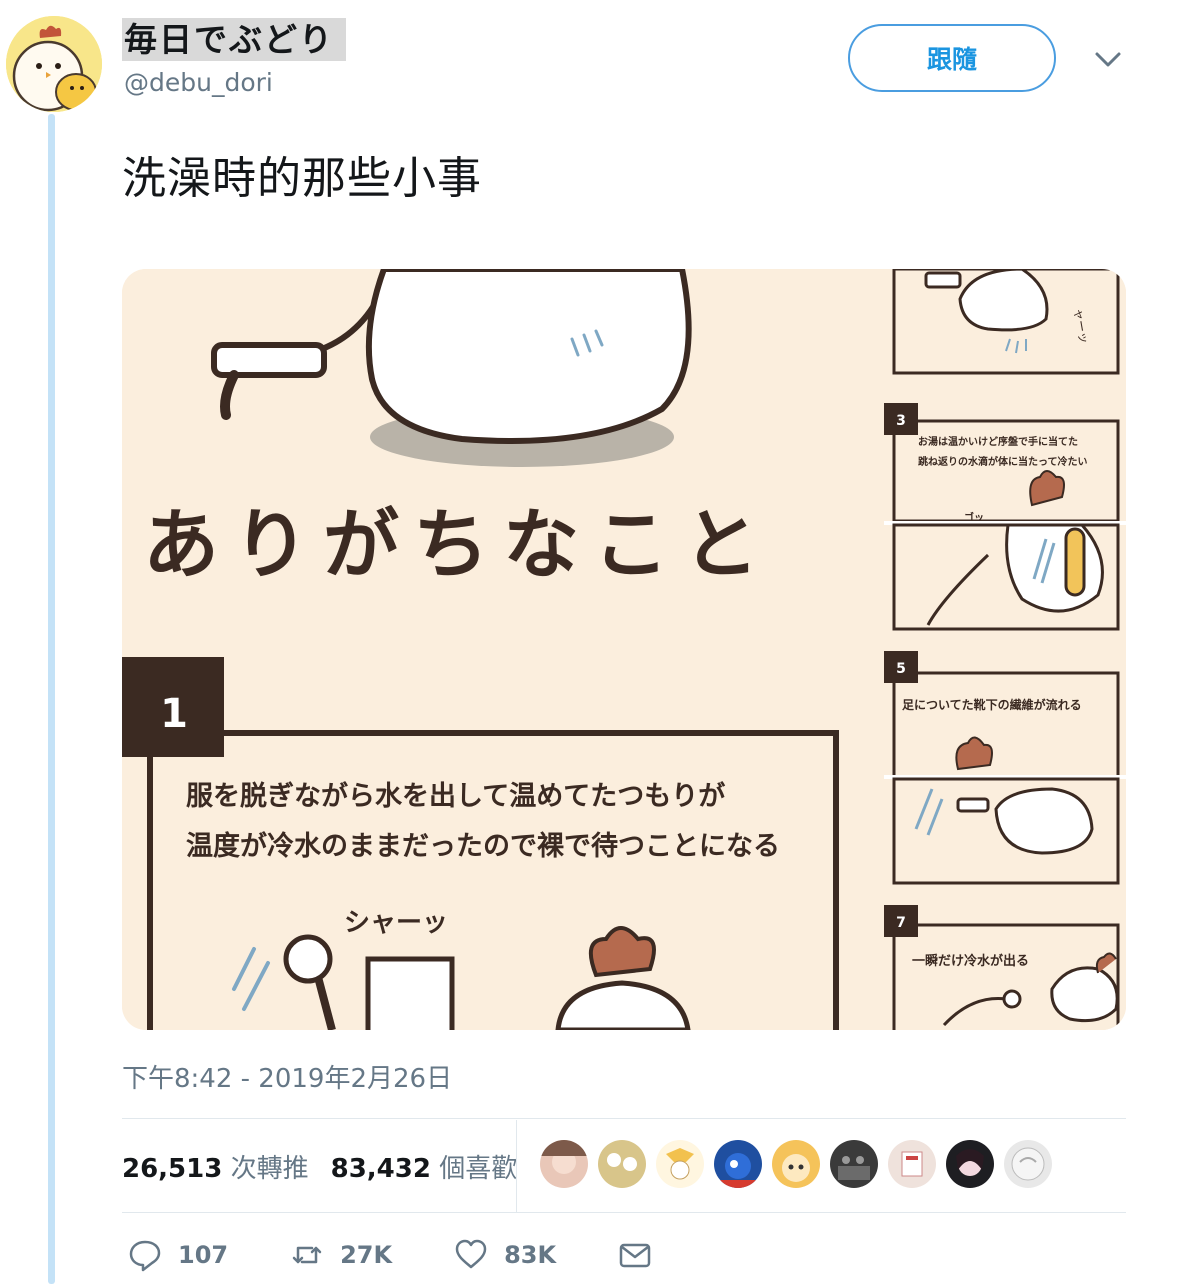  I want to click on retweet-stat: 26,513 次轉推, so click(215, 1166).